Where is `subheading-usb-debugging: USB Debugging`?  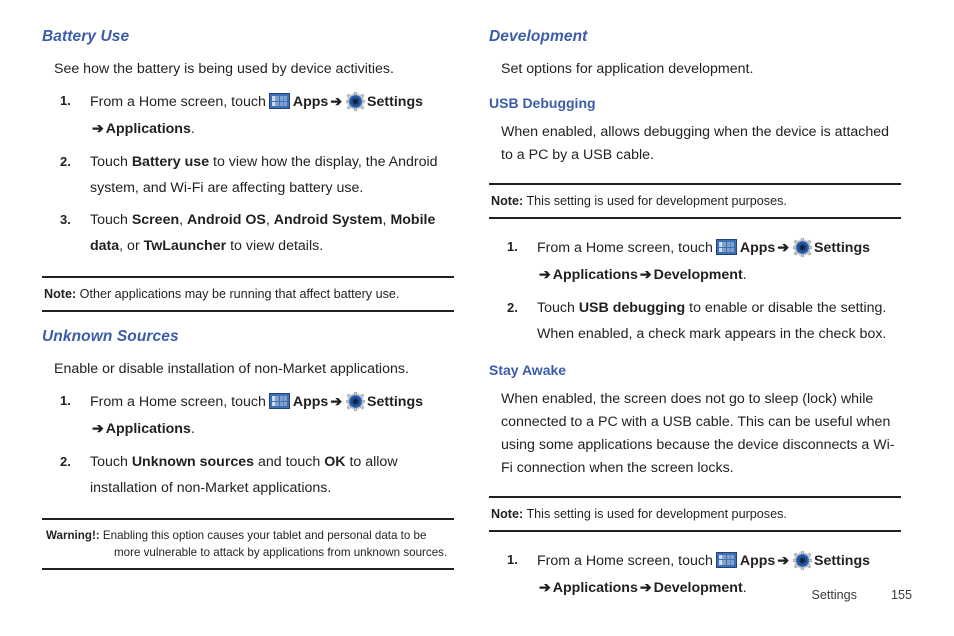 subheading-usb-debugging: USB Debugging is located at coordinates (542, 103).